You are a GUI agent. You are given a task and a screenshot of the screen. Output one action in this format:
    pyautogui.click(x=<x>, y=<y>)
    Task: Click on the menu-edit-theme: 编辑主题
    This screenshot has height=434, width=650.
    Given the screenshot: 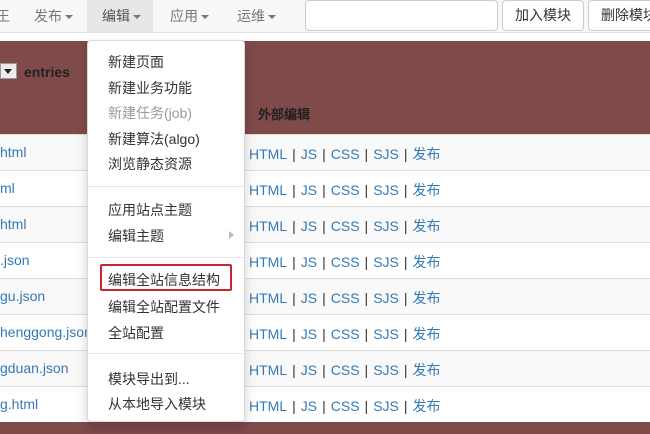 What is the action you would take?
    pyautogui.click(x=136, y=236)
    